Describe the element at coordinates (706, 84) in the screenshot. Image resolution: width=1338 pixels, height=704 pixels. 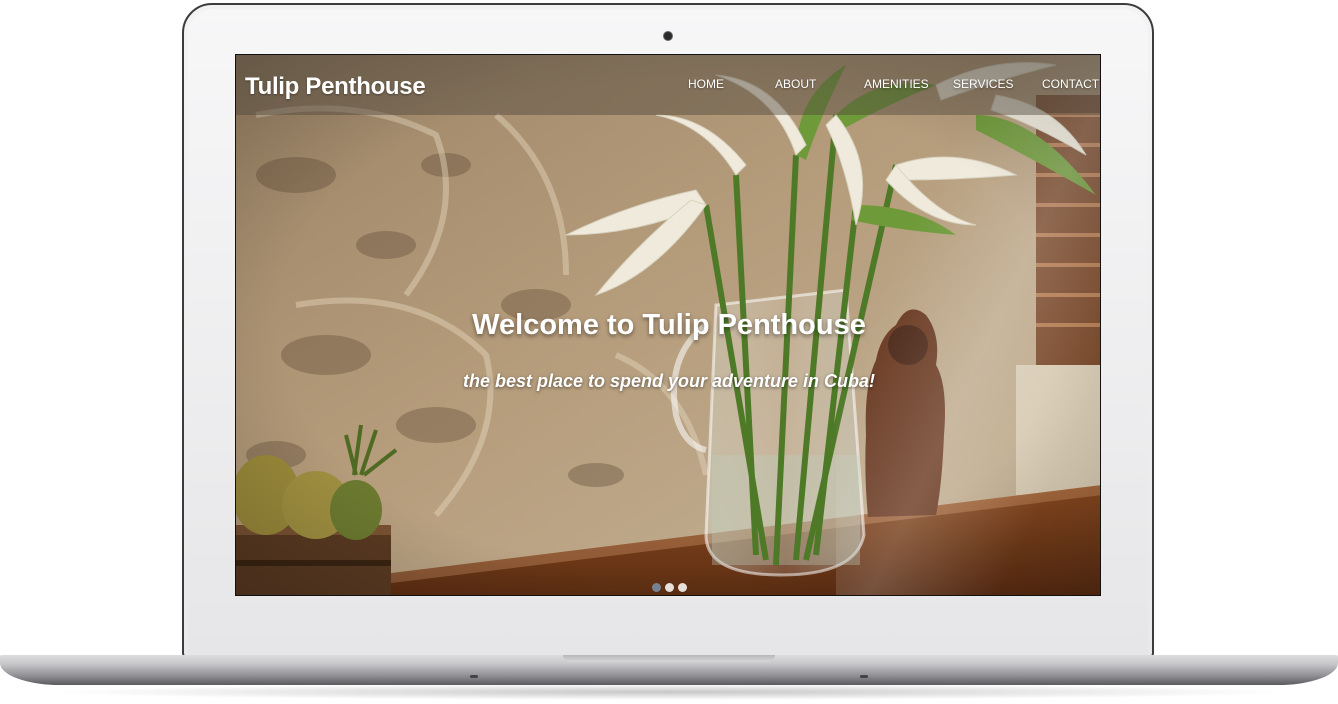
I see `nav-home-link: HOME` at that location.